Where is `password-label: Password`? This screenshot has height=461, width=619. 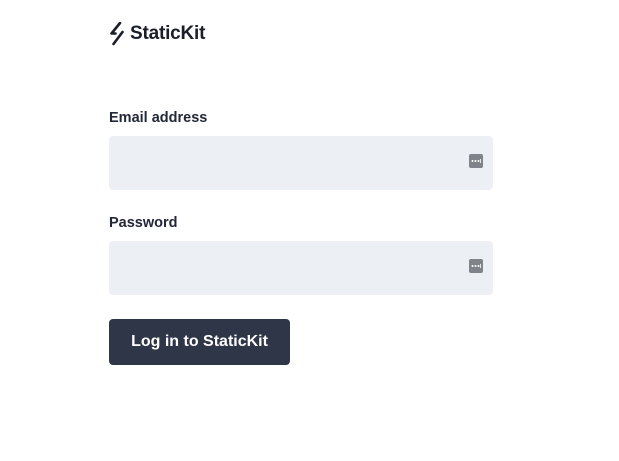 password-label: Password is located at coordinates (143, 223).